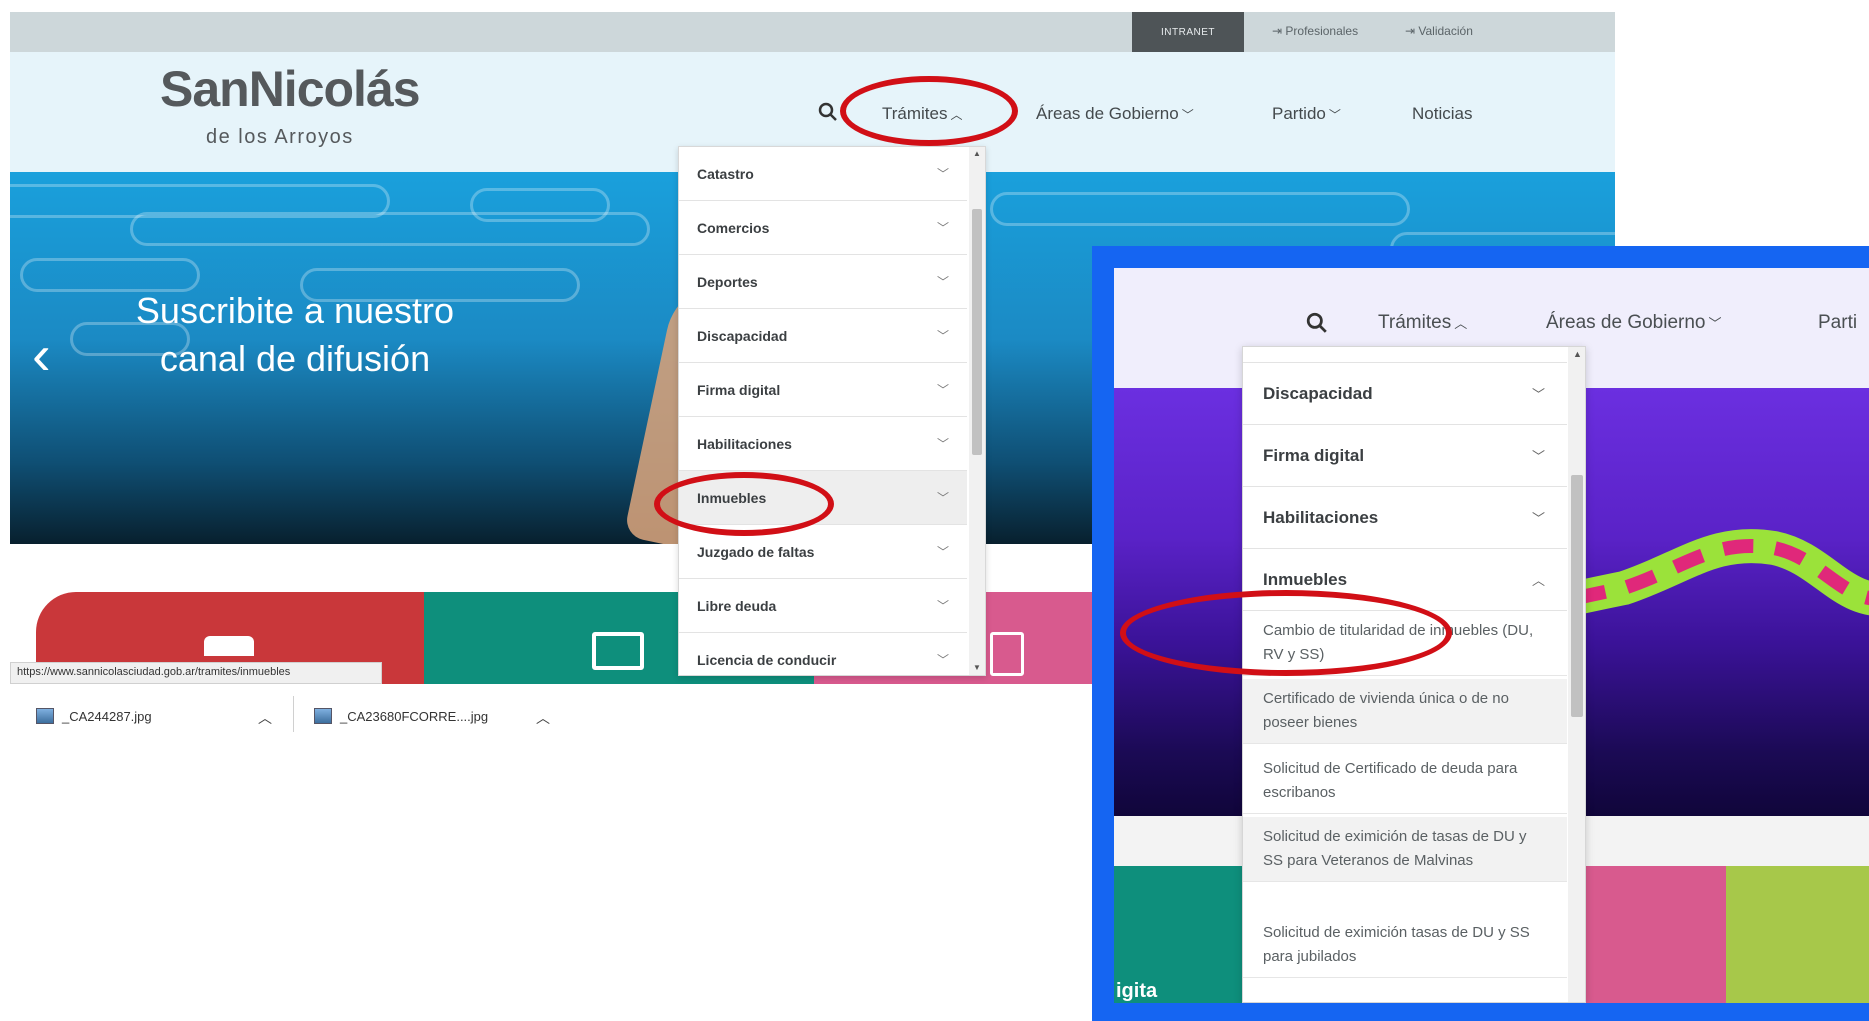  I want to click on logo-title: SanNicolás, so click(290, 89).